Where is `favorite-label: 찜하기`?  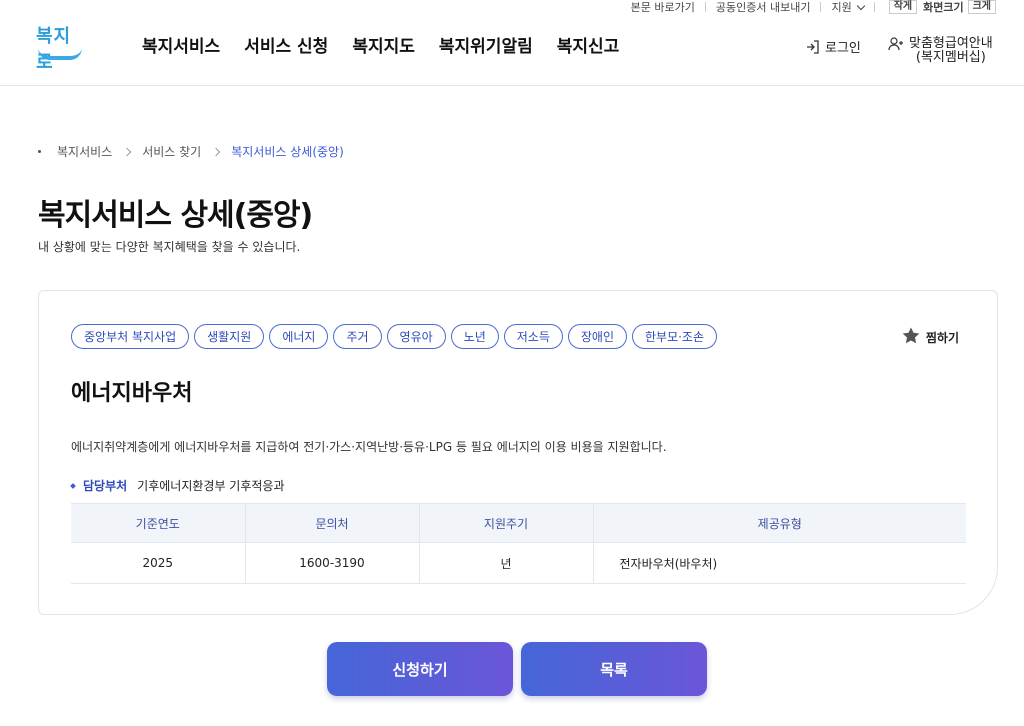 favorite-label: 찜하기 is located at coordinates (942, 337).